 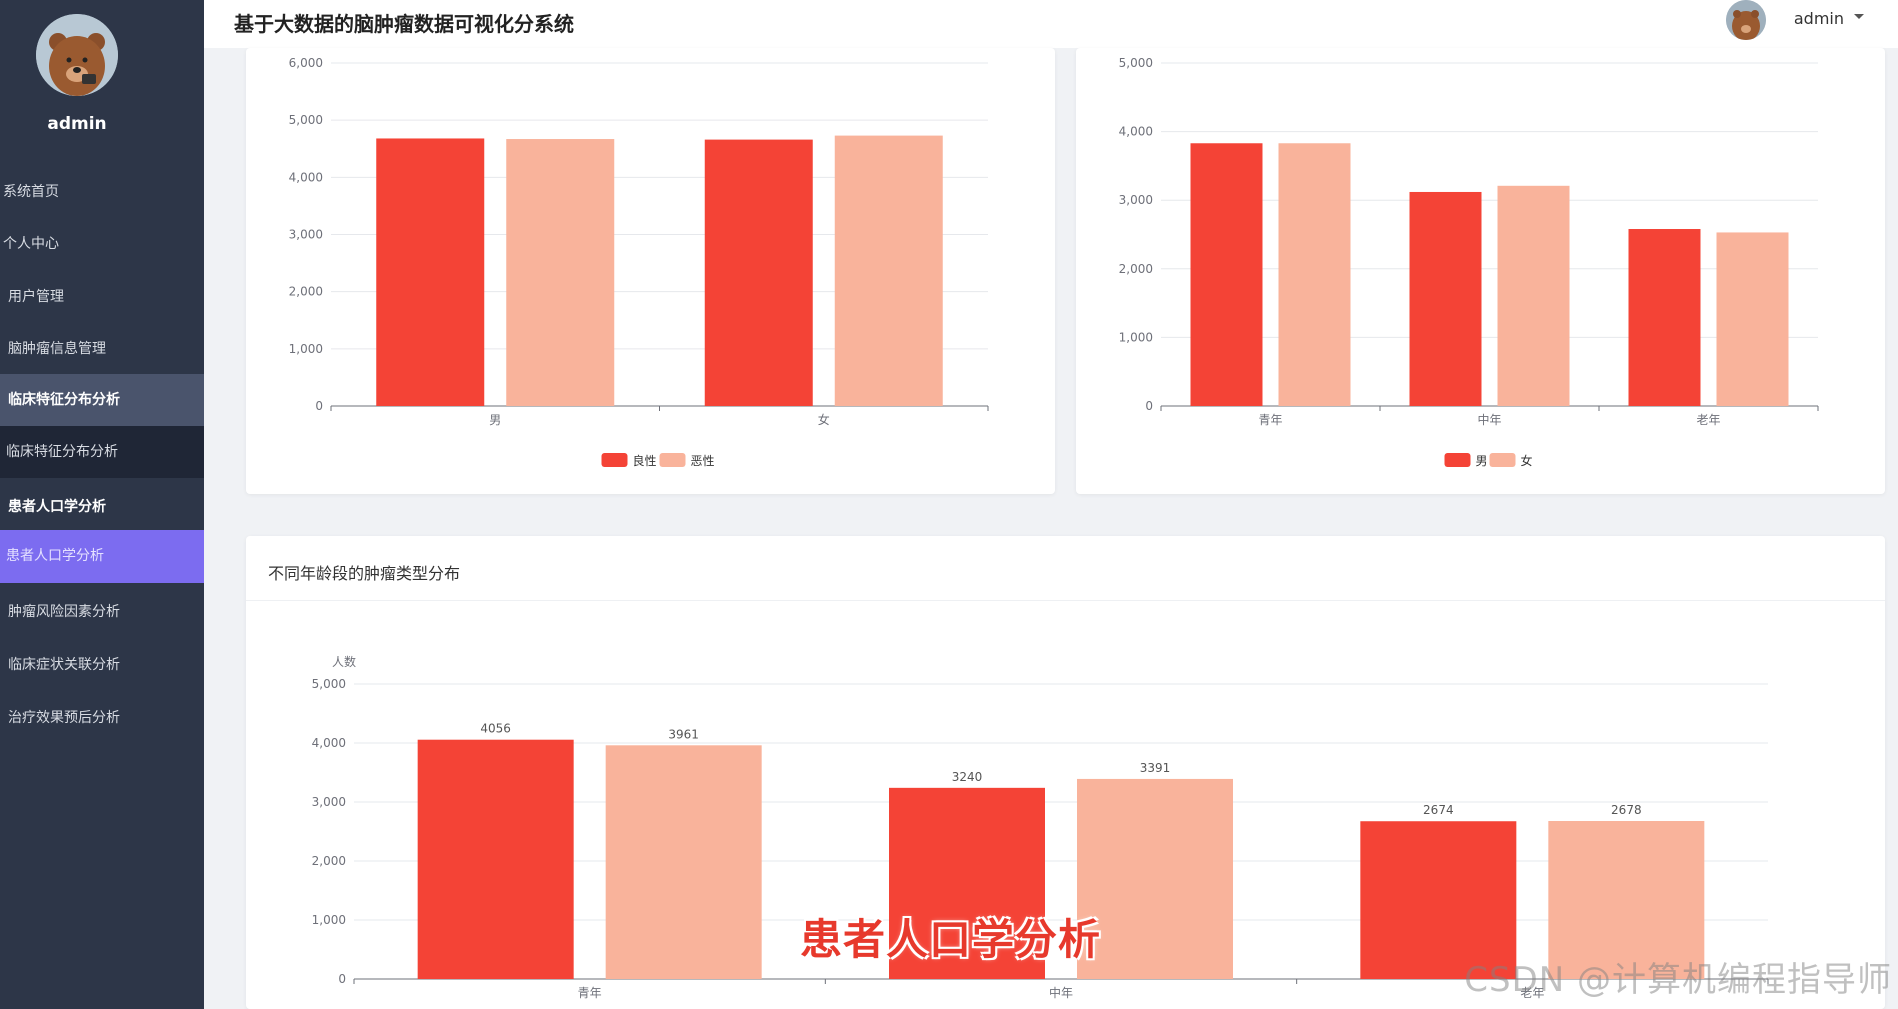 What do you see at coordinates (31, 192) in the screenshot?
I see `sidebar-item-label: 系统首页` at bounding box center [31, 192].